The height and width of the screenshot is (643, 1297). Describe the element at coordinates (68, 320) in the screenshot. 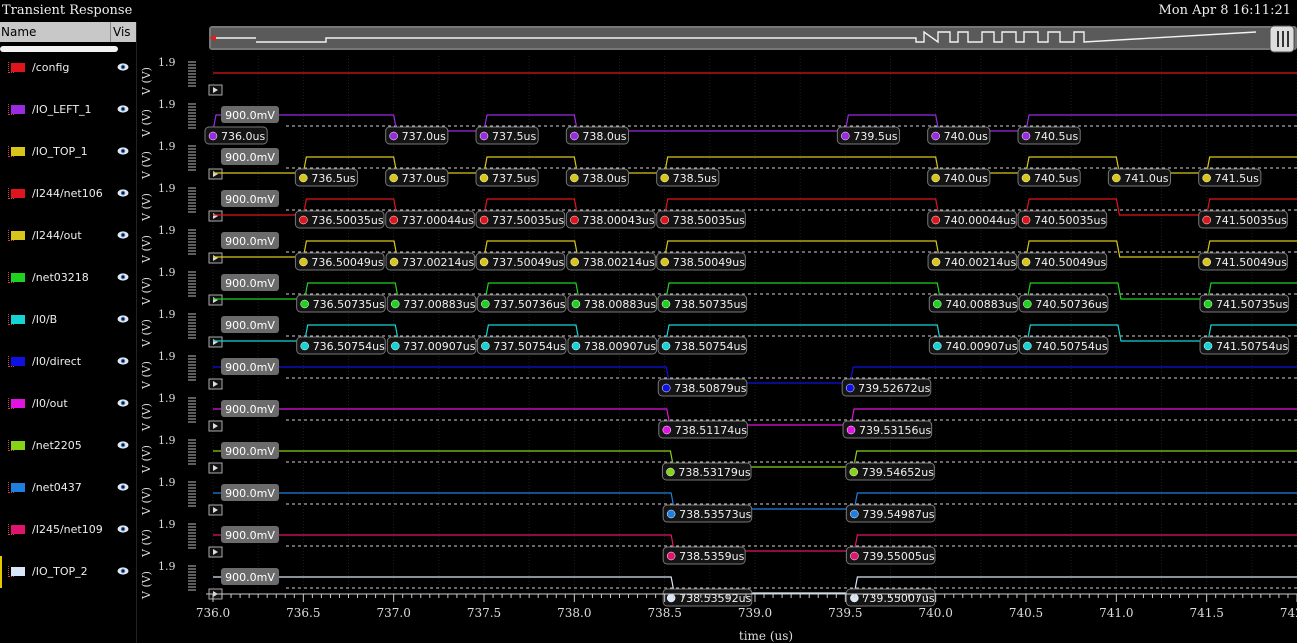

I see `signal-row: /I0/B` at that location.